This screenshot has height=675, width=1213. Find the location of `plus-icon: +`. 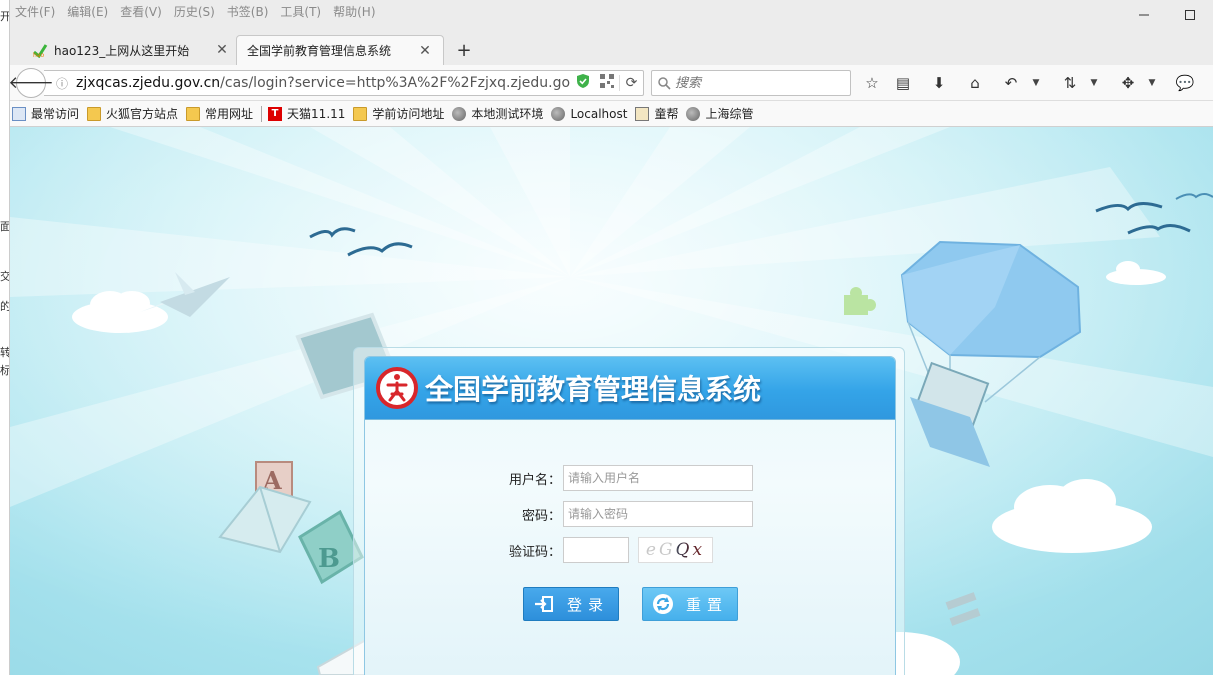

plus-icon: + is located at coordinates (464, 50).